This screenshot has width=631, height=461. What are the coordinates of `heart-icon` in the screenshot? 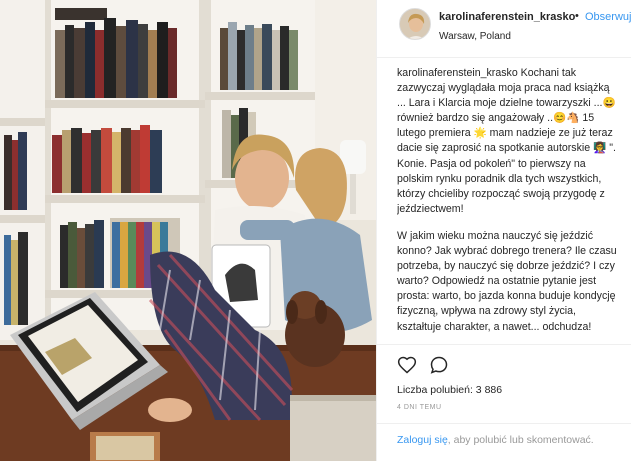 It's located at (407, 365).